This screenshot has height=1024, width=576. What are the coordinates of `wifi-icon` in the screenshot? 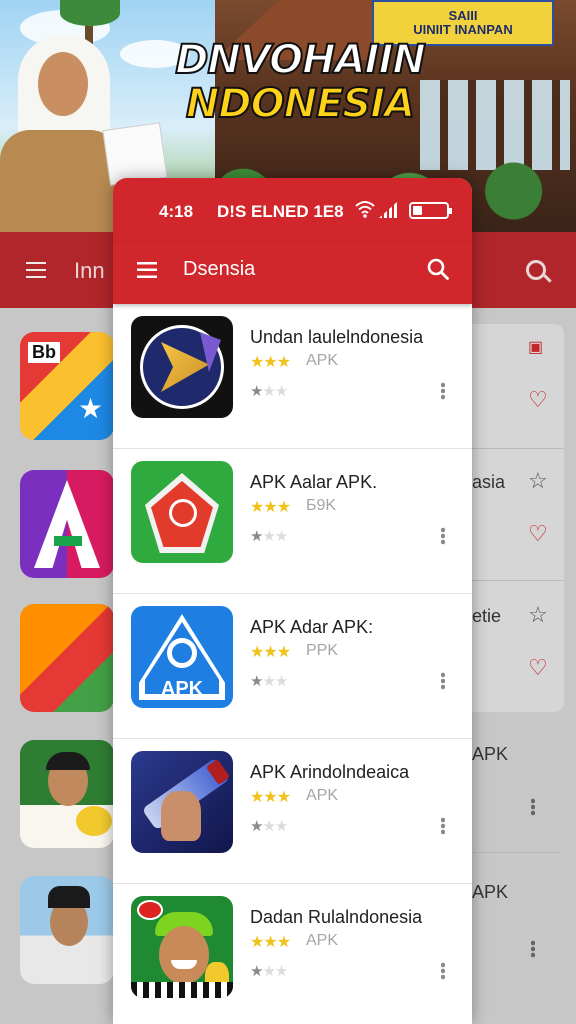 It's located at (365, 209).